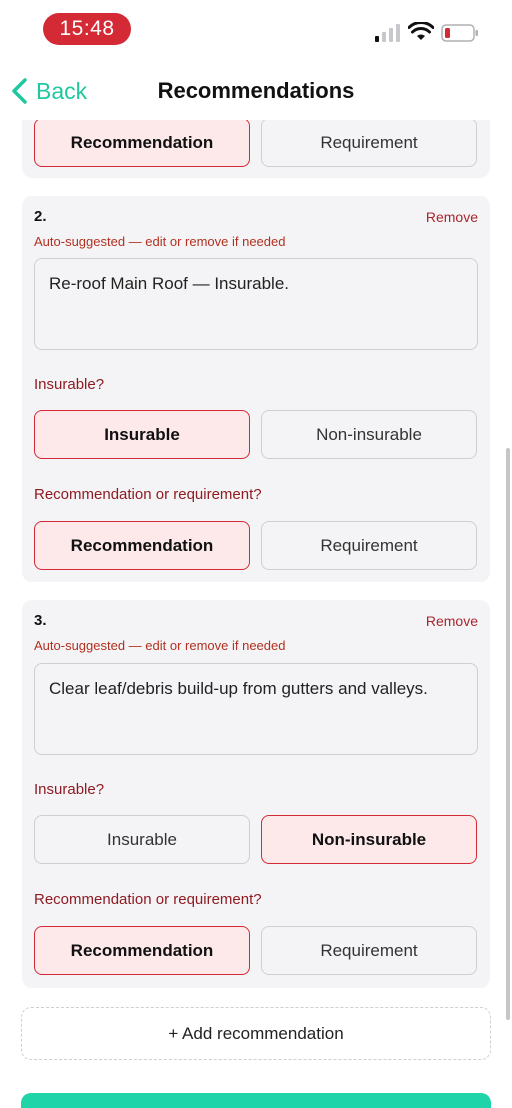  Describe the element at coordinates (508, 734) in the screenshot. I see `scrollbar` at that location.